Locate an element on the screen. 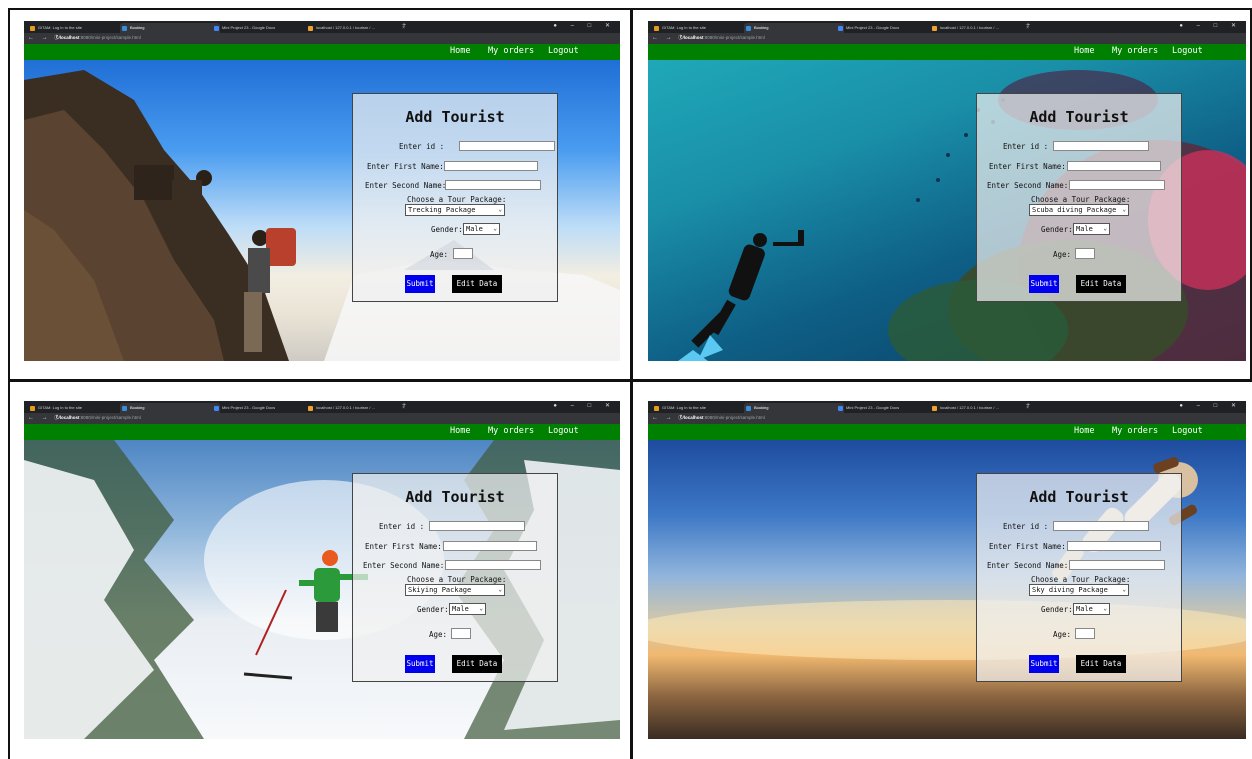 The image size is (1252, 759). second-name-label: Enter Second Name: is located at coordinates (1028, 565).